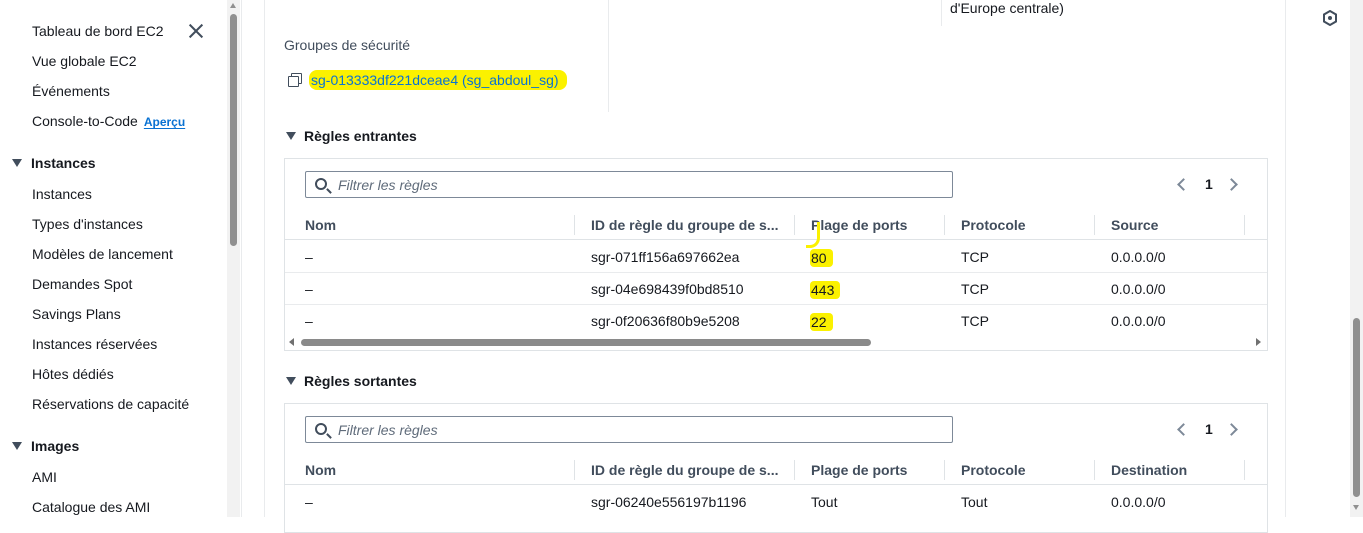 The image size is (1363, 533). Describe the element at coordinates (821, 258) in the screenshot. I see `cell-port-range: 80` at that location.